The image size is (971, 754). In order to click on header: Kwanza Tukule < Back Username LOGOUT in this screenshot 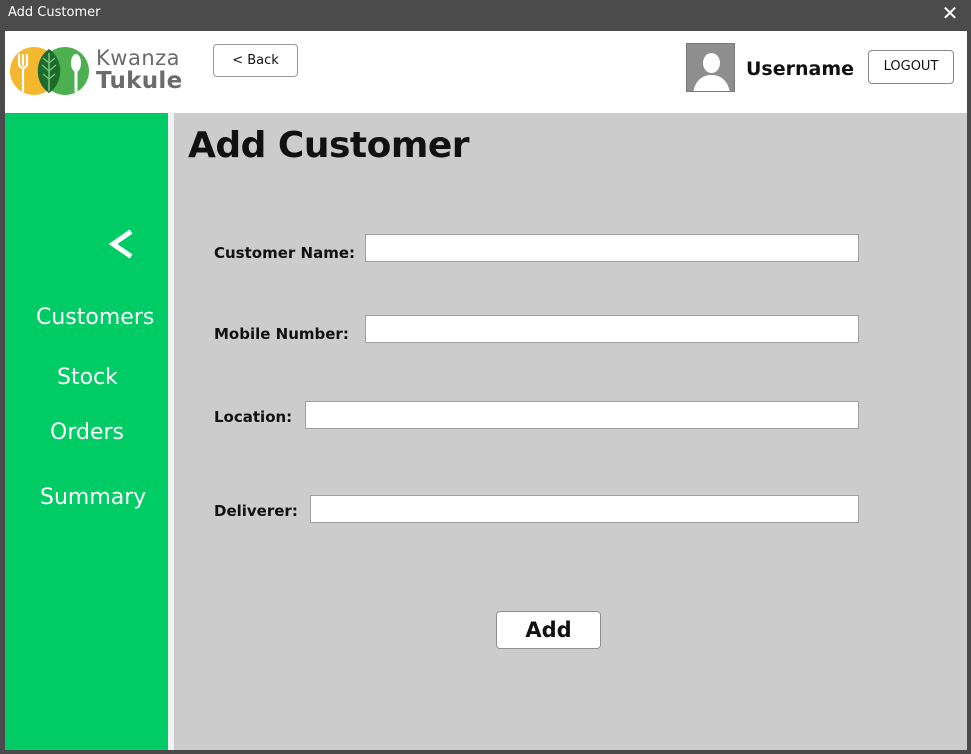, I will do `click(486, 72)`.